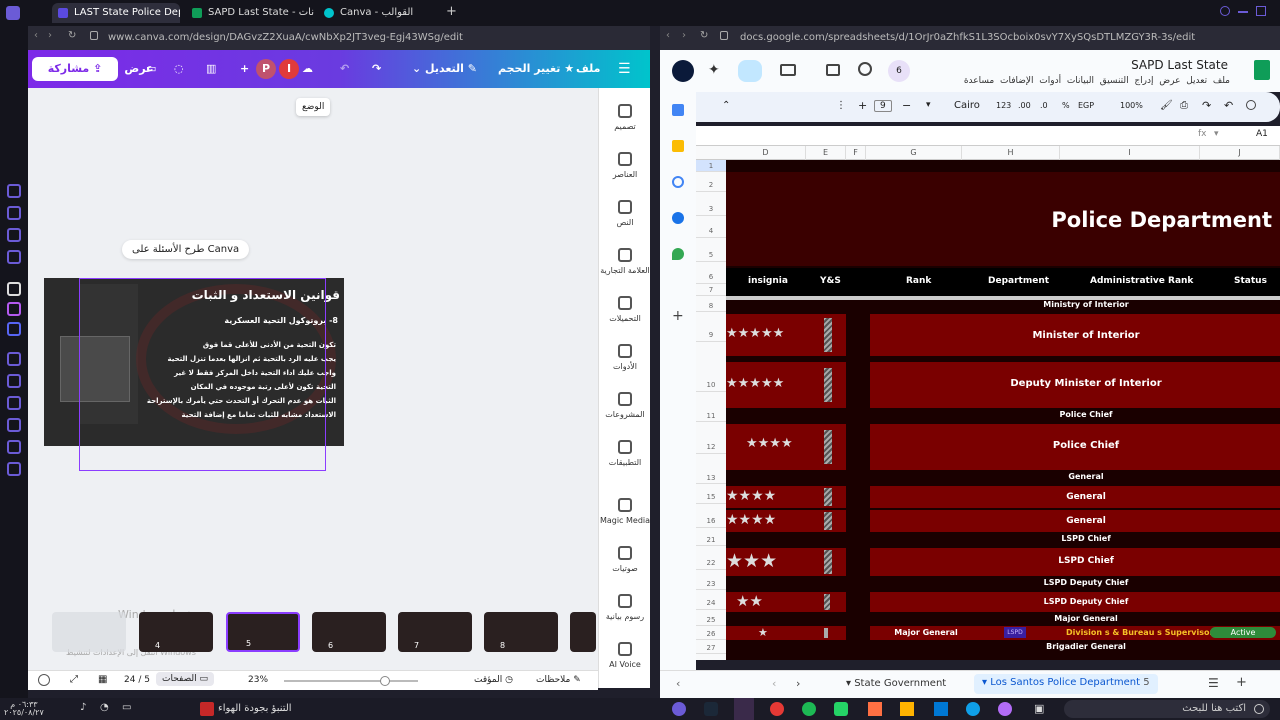  What do you see at coordinates (263, 632) in the screenshot?
I see `page-thumbnail-active: 5` at bounding box center [263, 632].